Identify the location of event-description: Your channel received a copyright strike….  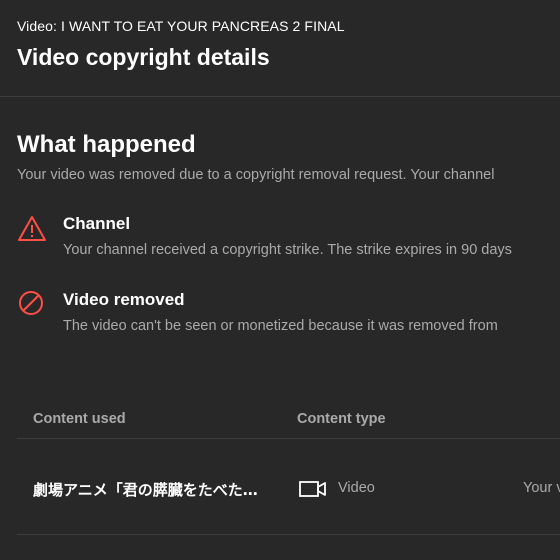
(287, 250).